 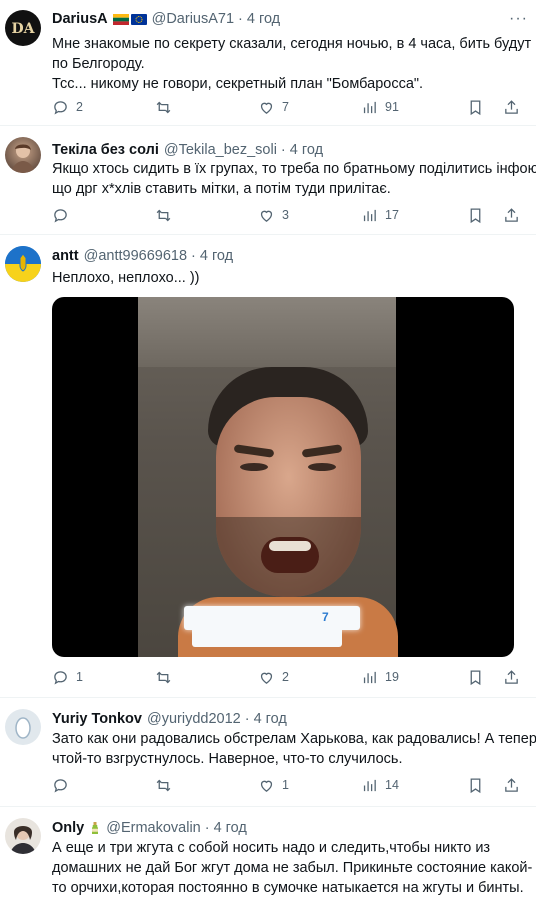 I want to click on like-count: 1, so click(x=285, y=785).